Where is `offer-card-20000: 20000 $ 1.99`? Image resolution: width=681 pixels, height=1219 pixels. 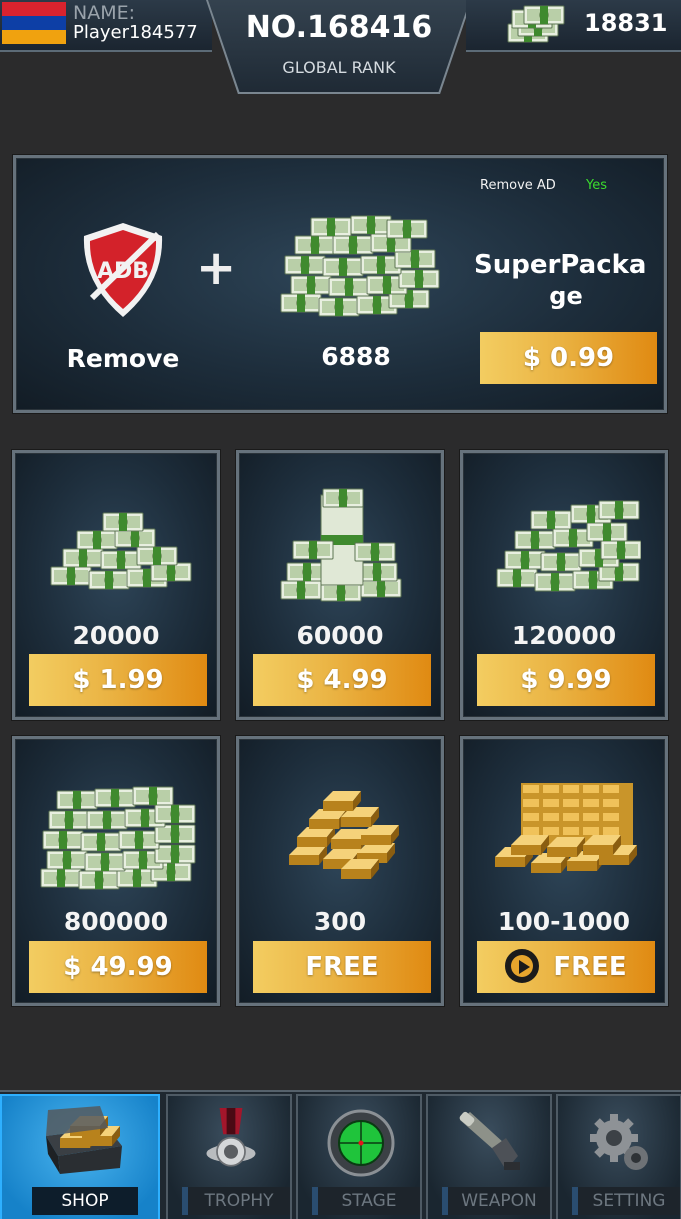
offer-card-20000: 20000 $ 1.99 is located at coordinates (116, 585).